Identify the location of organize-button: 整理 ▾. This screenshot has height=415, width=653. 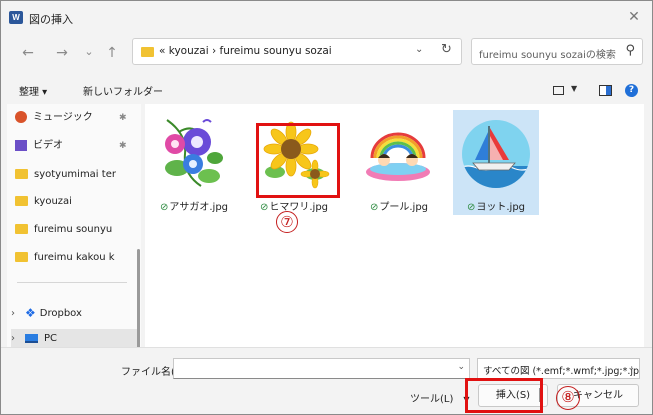
(33, 90).